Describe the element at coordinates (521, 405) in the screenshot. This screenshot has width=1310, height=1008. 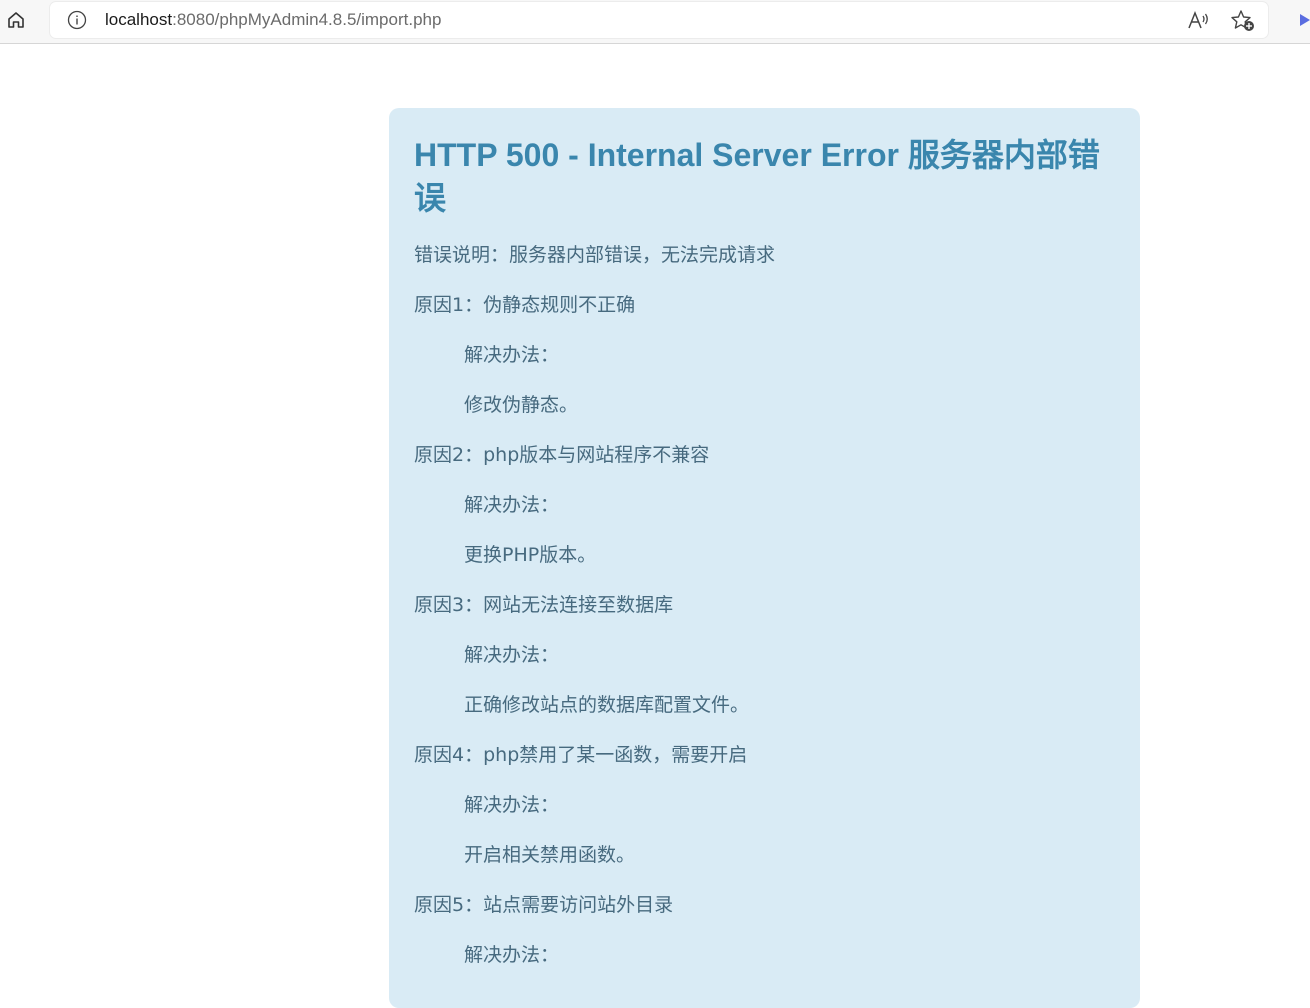
I see `solution-1: 修改伪静态。` at that location.